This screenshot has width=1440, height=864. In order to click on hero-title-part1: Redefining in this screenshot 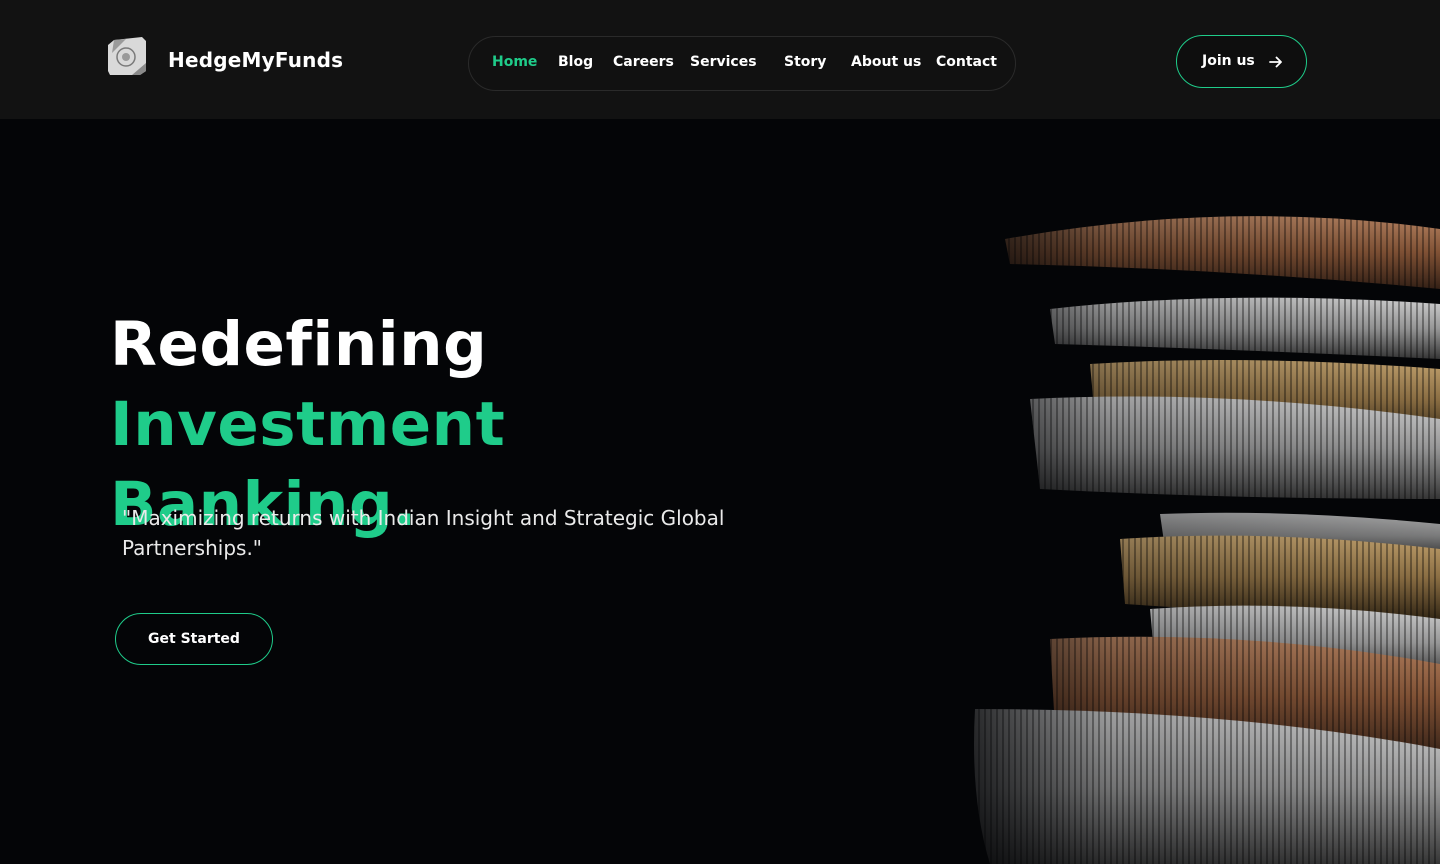, I will do `click(299, 344)`.